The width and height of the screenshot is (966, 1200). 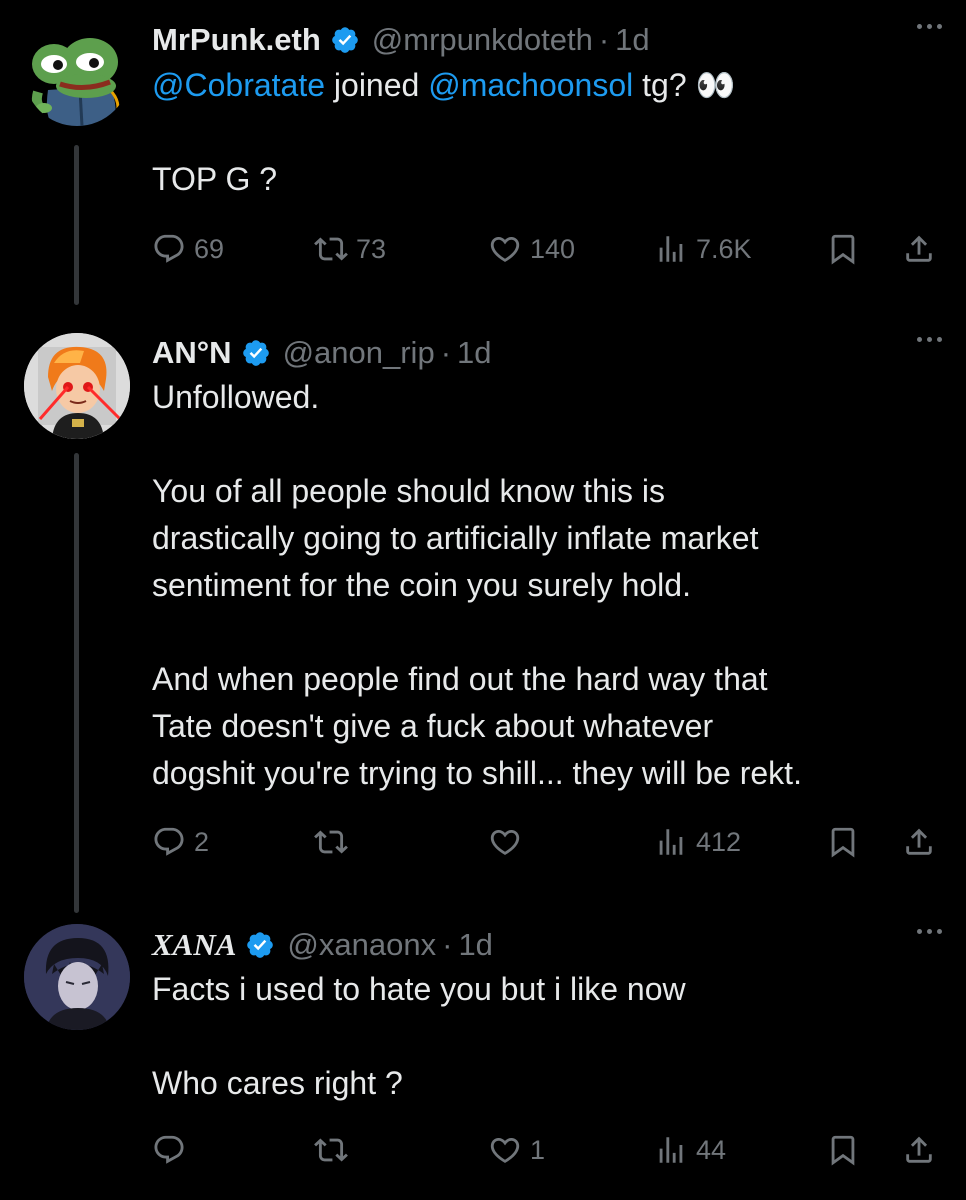 What do you see at coordinates (215, 179) in the screenshot?
I see `tweet-text-line: TOP G ?` at bounding box center [215, 179].